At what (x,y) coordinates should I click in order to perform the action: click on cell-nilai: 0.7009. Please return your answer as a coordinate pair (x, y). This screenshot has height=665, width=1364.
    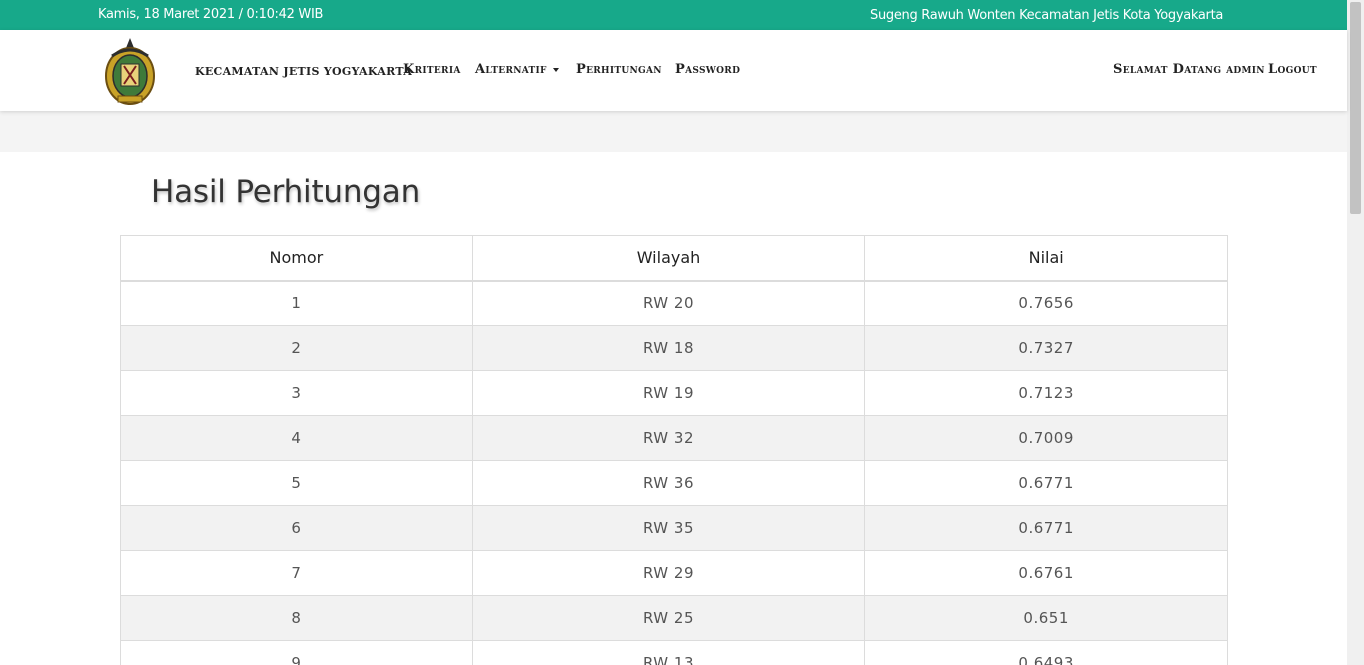
    Looking at the image, I should click on (1046, 438).